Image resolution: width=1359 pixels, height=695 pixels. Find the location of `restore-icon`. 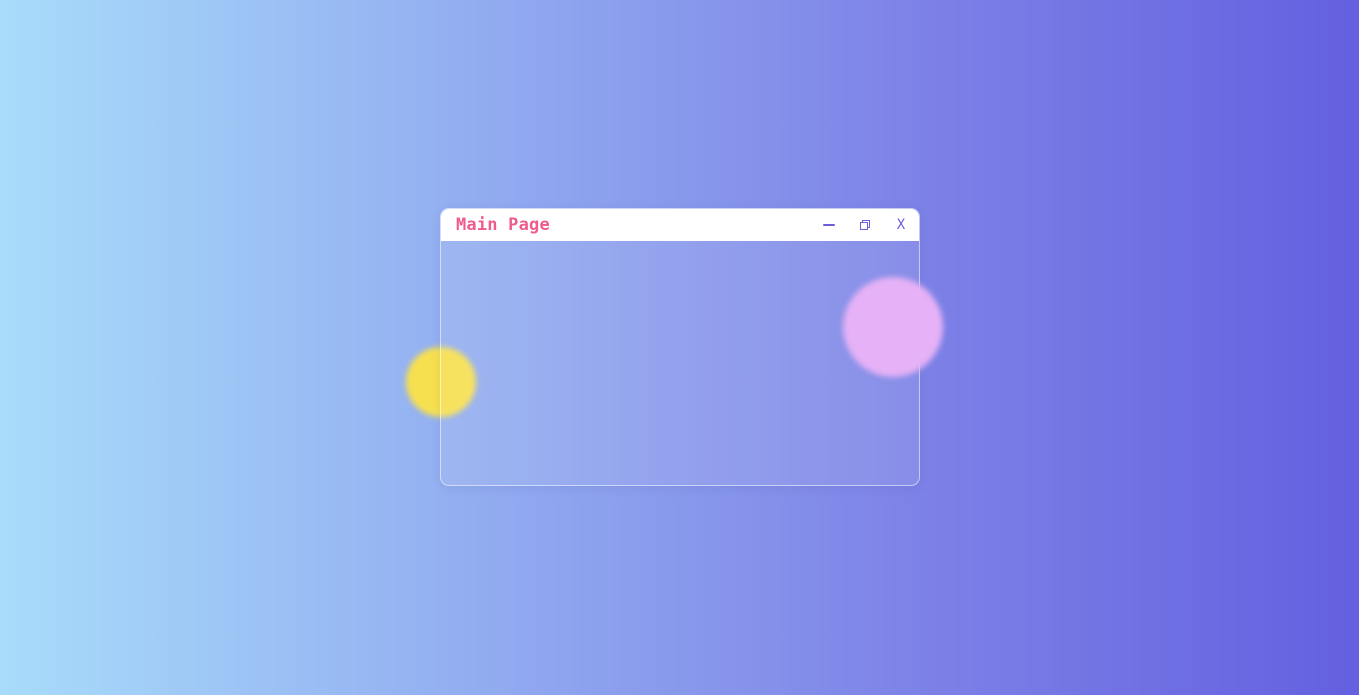

restore-icon is located at coordinates (865, 225).